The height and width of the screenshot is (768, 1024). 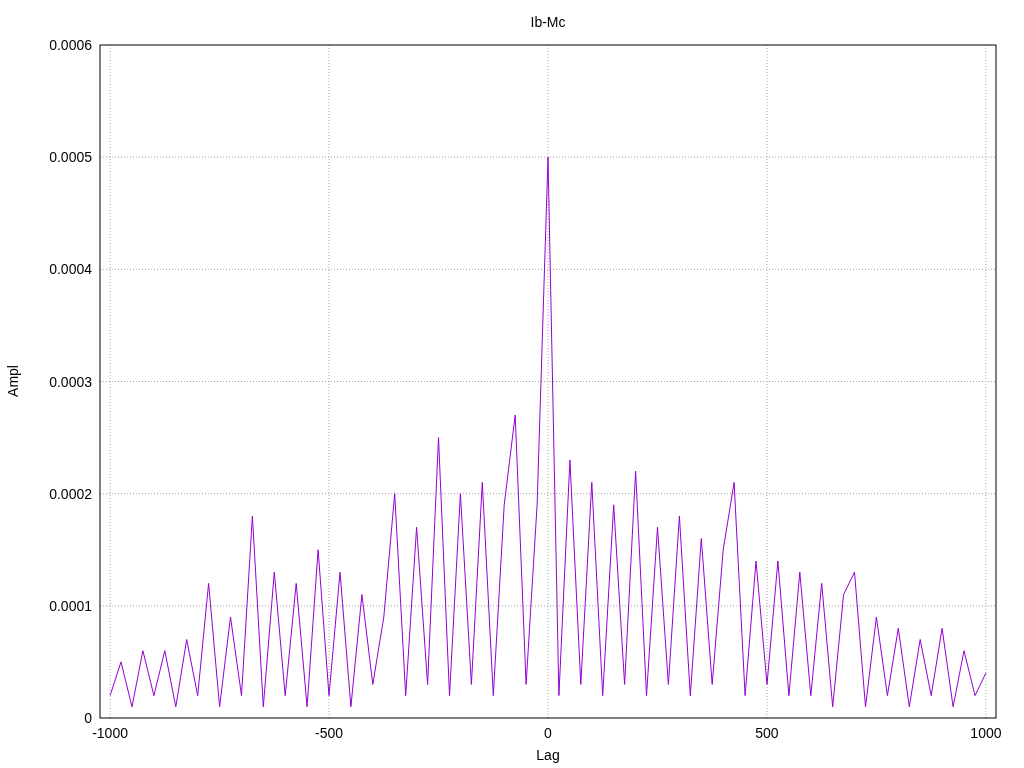 I want to click on y-tick-label: 0, so click(x=88, y=718).